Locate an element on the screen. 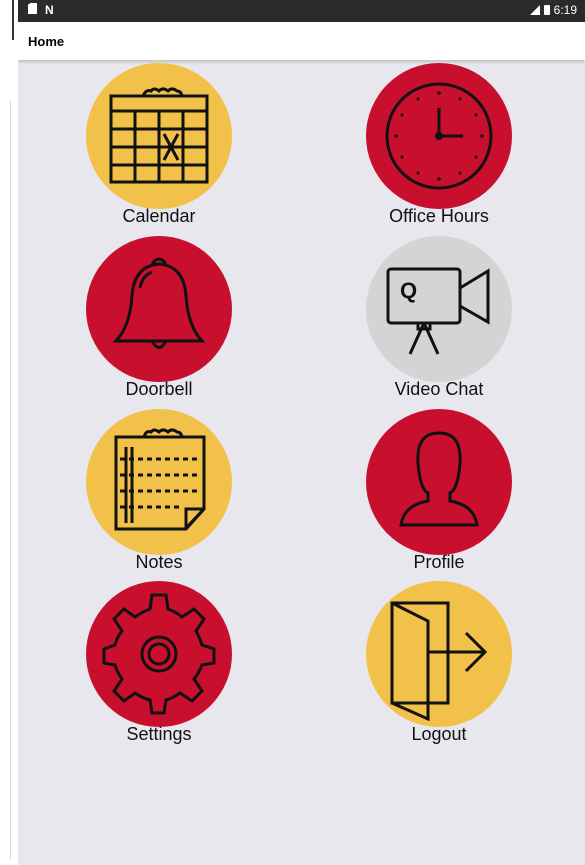 This screenshot has width=585, height=865. left-screen-edge is located at coordinates (9, 432).